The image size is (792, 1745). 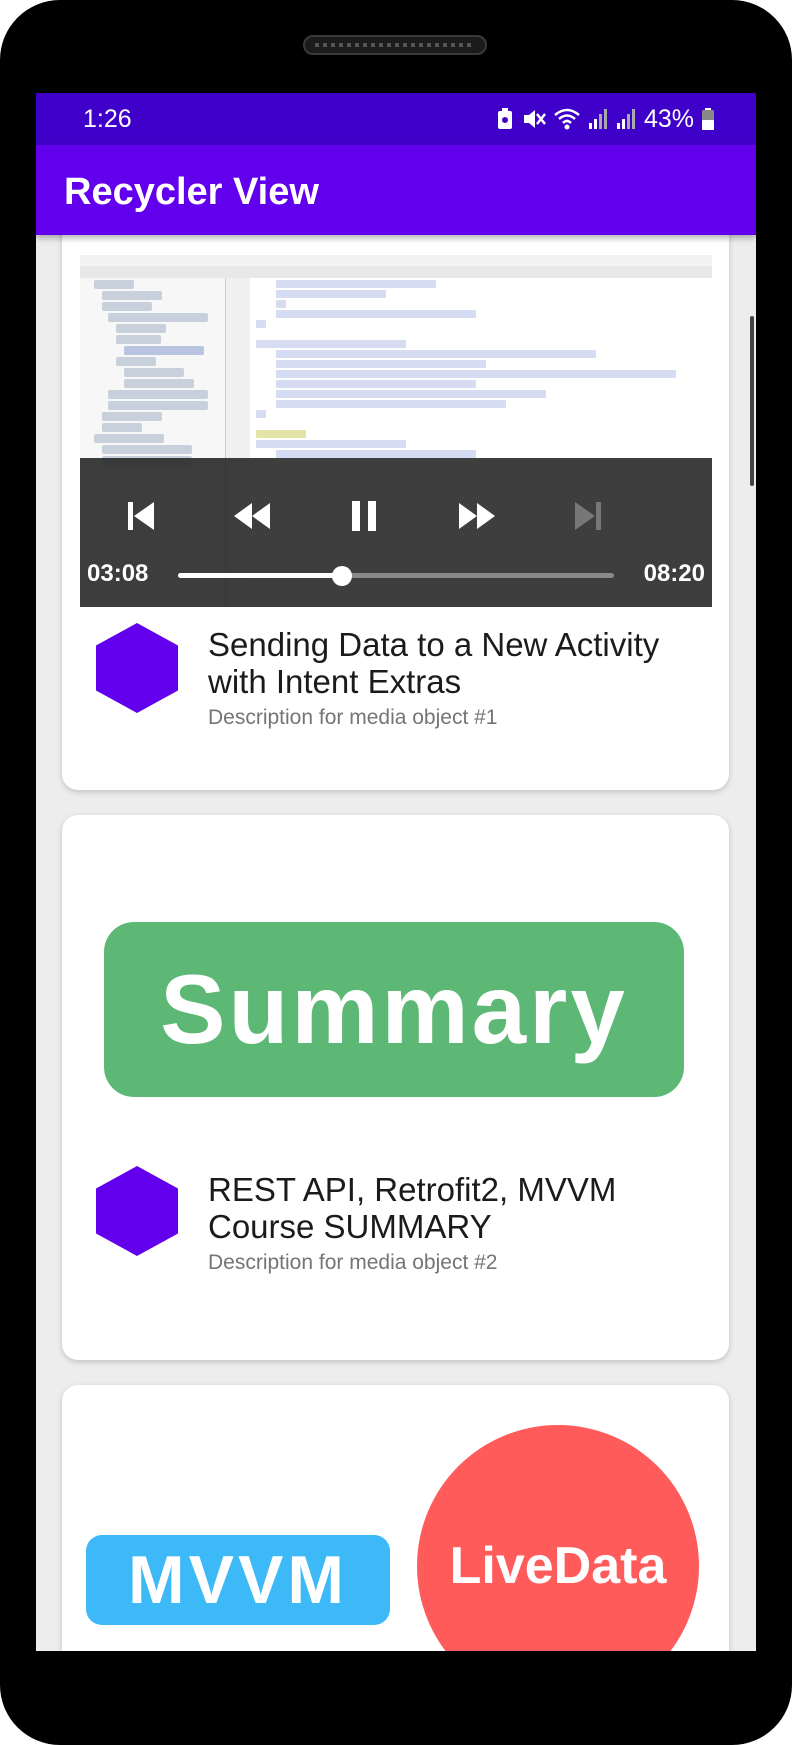 What do you see at coordinates (191, 192) in the screenshot?
I see `app-title: Recycler View` at bounding box center [191, 192].